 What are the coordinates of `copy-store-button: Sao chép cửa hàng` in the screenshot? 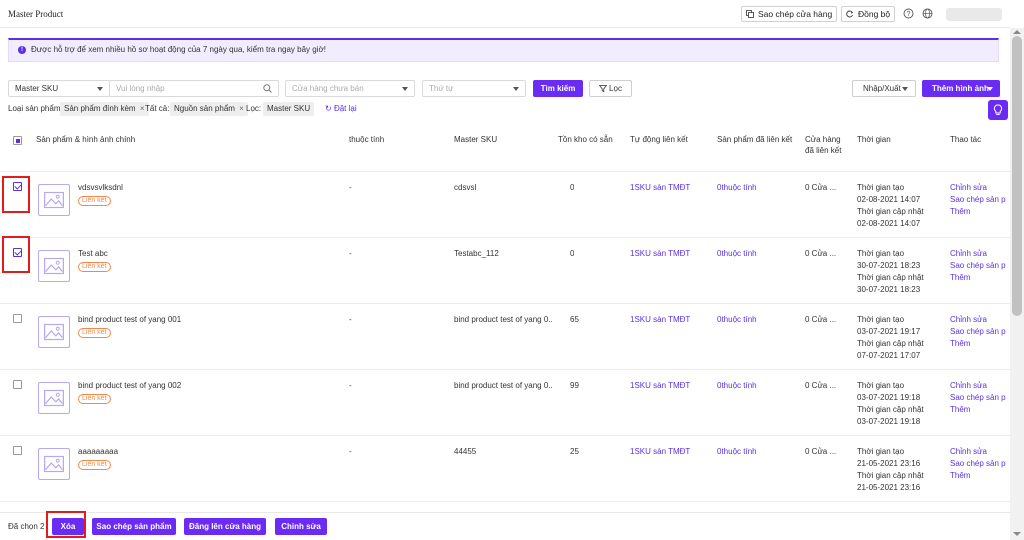 It's located at (789, 14).